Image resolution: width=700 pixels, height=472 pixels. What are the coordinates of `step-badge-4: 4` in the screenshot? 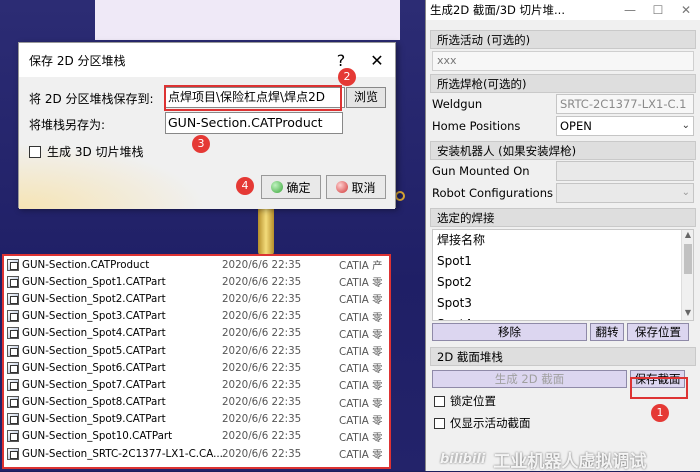 It's located at (245, 186).